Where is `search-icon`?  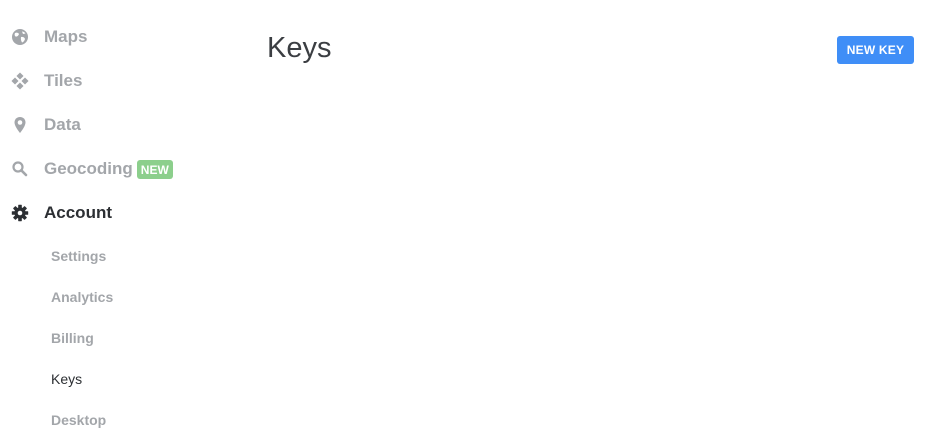 search-icon is located at coordinates (20, 169).